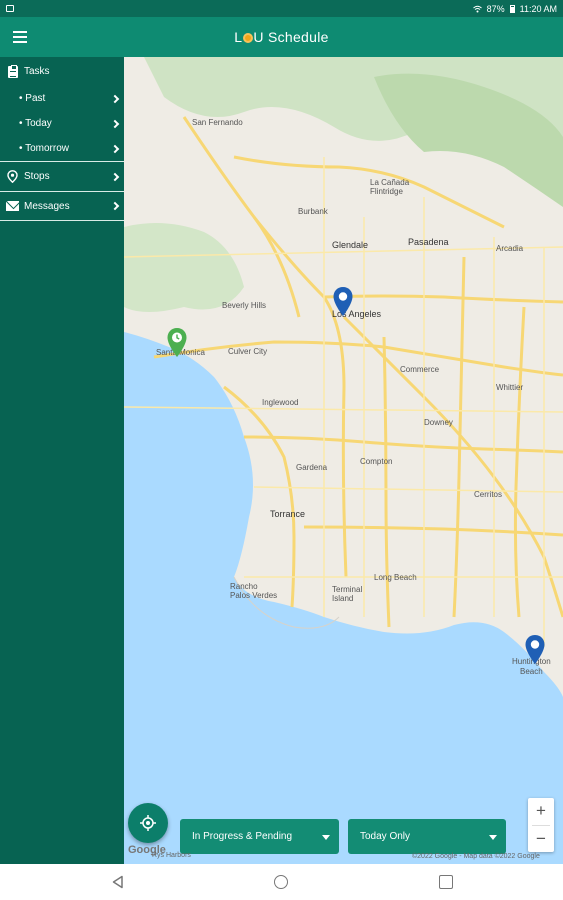  Describe the element at coordinates (238, 37) in the screenshot. I see `app-title-prefix: L` at that location.